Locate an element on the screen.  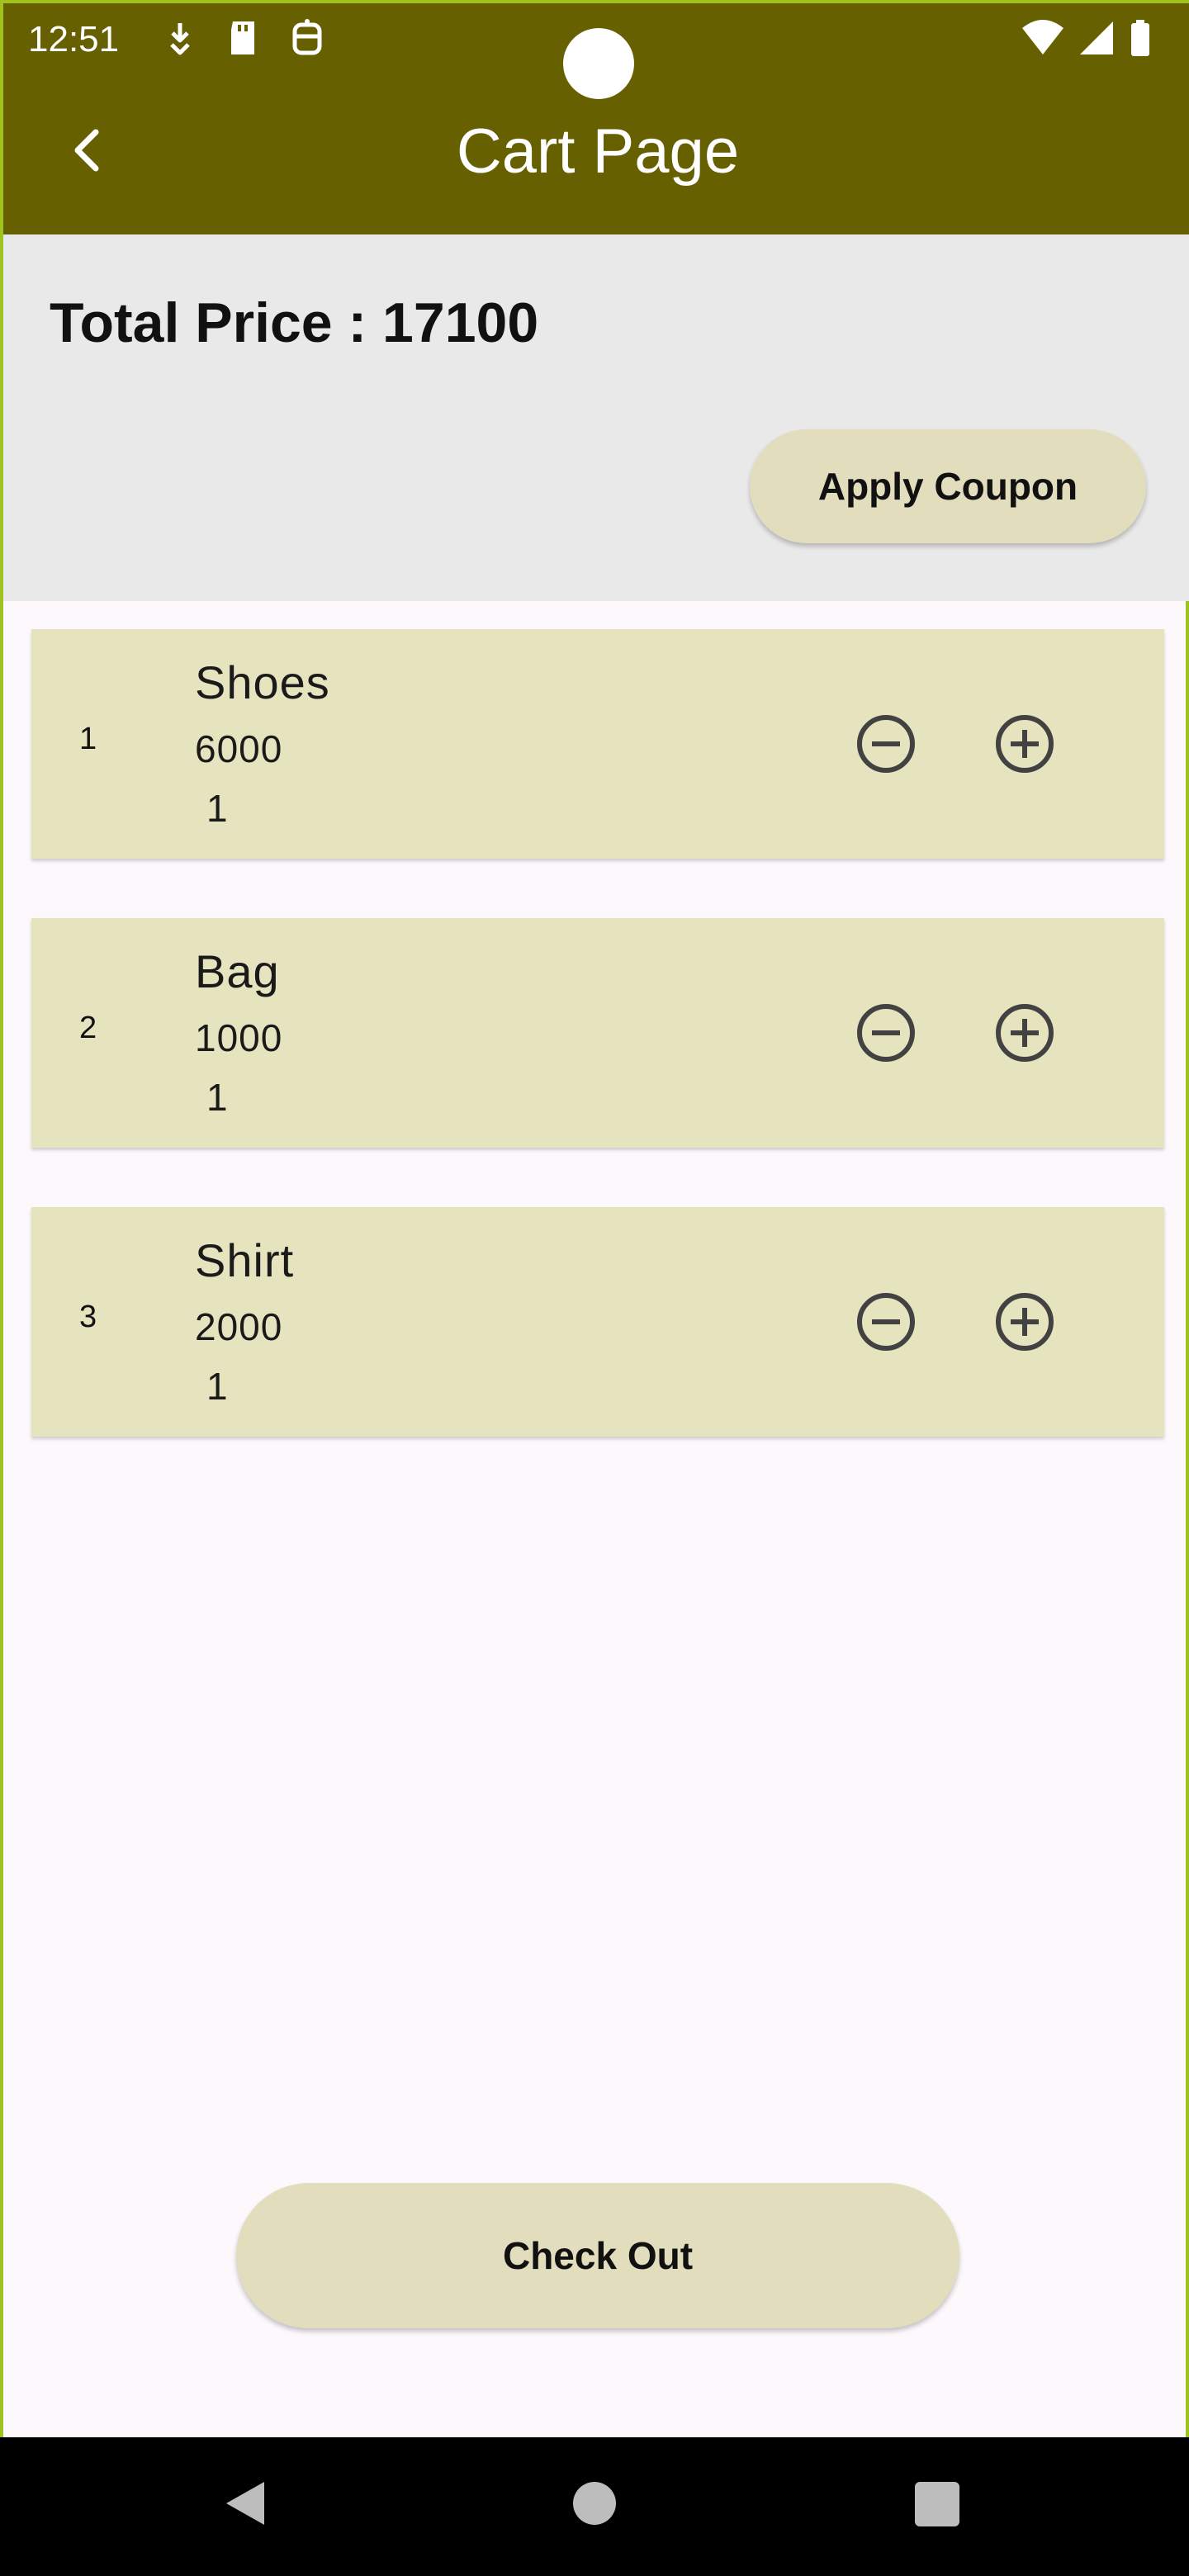
sd-card-icon is located at coordinates (242, 38).